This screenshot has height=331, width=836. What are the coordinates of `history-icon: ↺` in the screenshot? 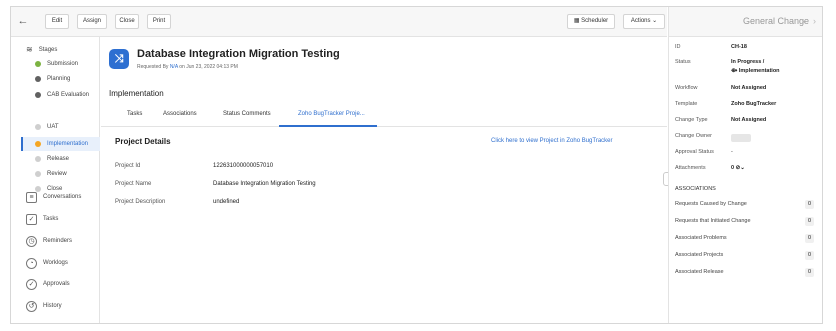 It's located at (31, 306).